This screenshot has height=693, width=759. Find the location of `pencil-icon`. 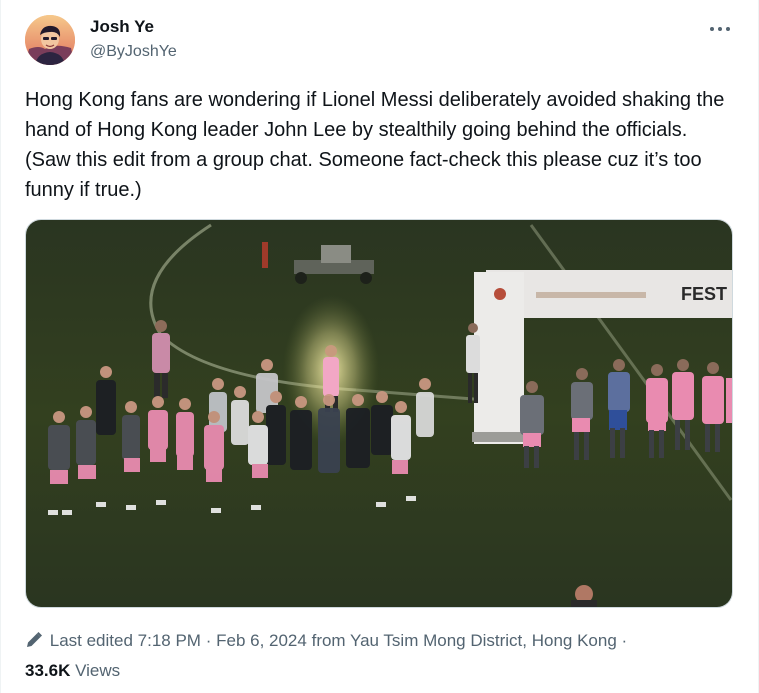

pencil-icon is located at coordinates (35, 643).